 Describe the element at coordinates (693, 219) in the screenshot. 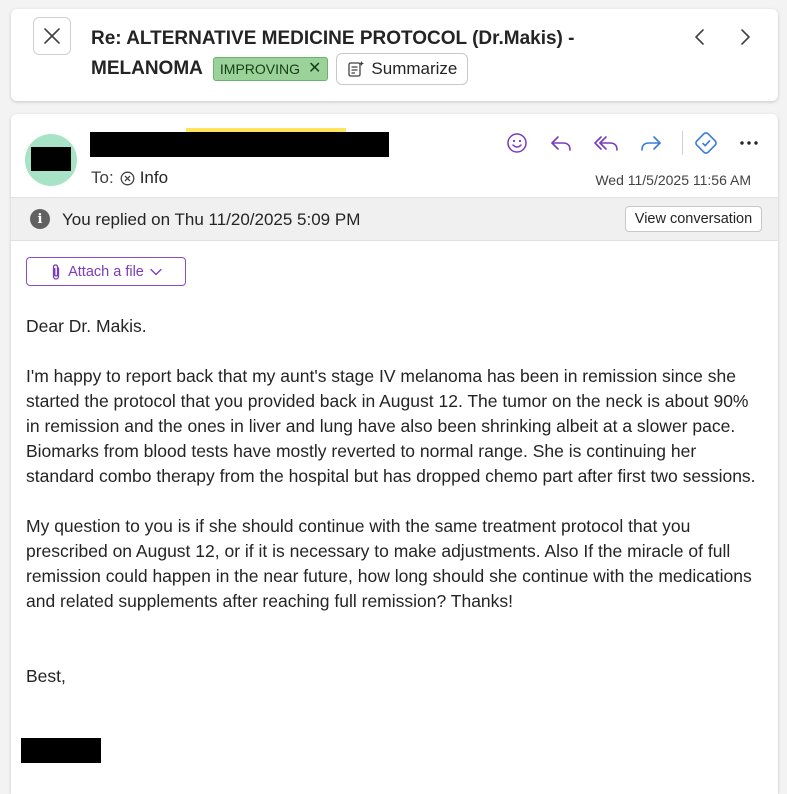

I see `view-conversation-button: View conversation` at that location.